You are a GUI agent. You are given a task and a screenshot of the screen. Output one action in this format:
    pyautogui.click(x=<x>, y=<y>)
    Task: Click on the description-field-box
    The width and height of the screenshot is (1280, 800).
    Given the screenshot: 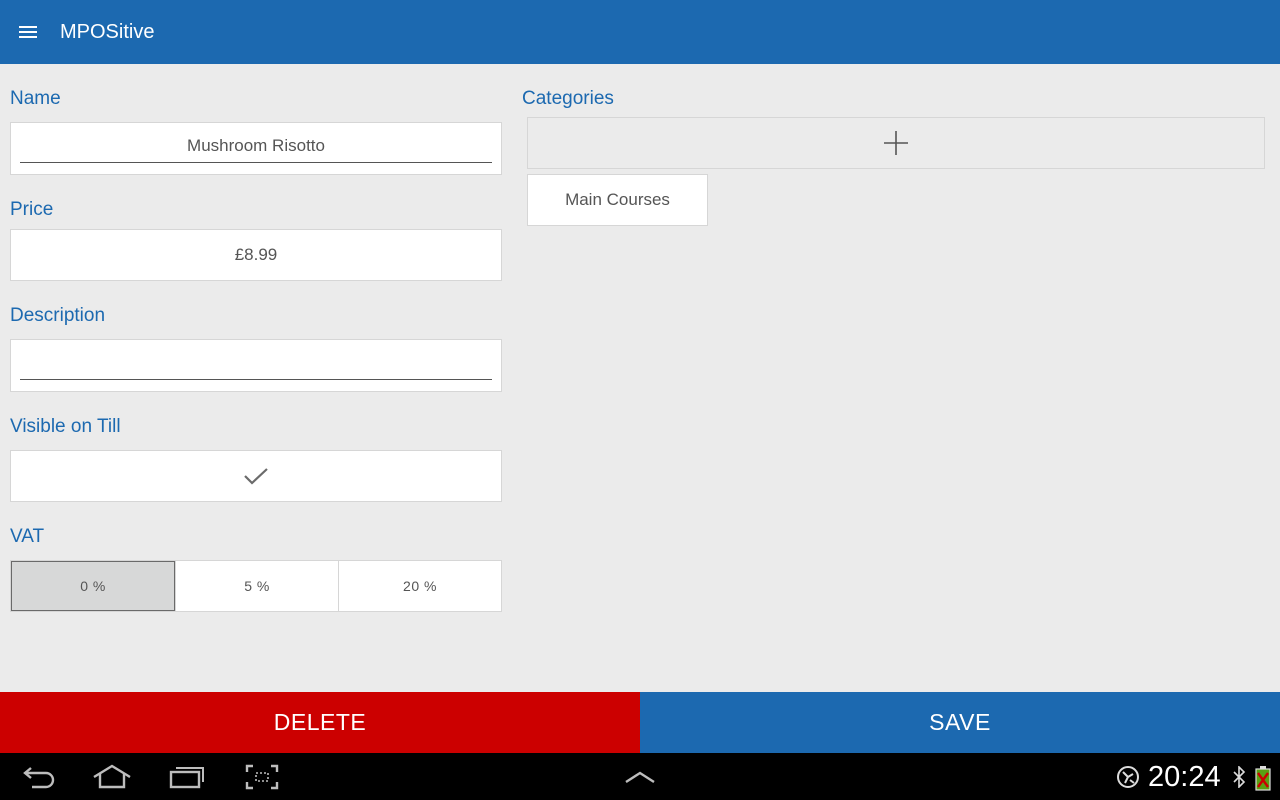 What is the action you would take?
    pyautogui.click(x=256, y=365)
    